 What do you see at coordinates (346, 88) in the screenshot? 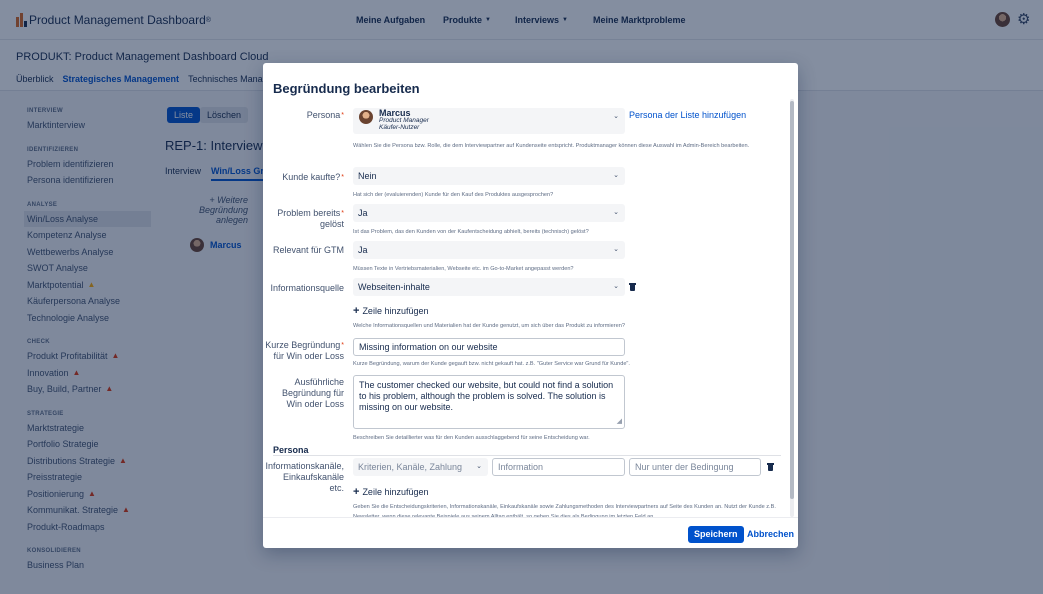
I see `dialog-title: Begründung bearbeiten` at bounding box center [346, 88].